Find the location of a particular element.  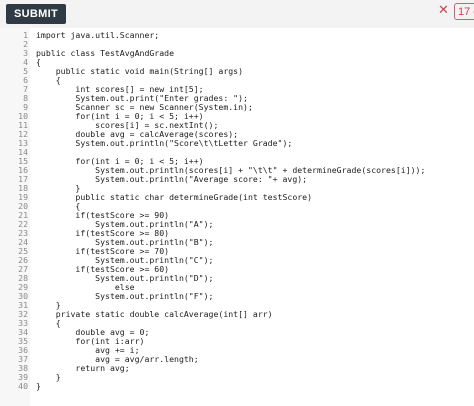

code-line: 30 System.out.println("F"); is located at coordinates (237, 296).